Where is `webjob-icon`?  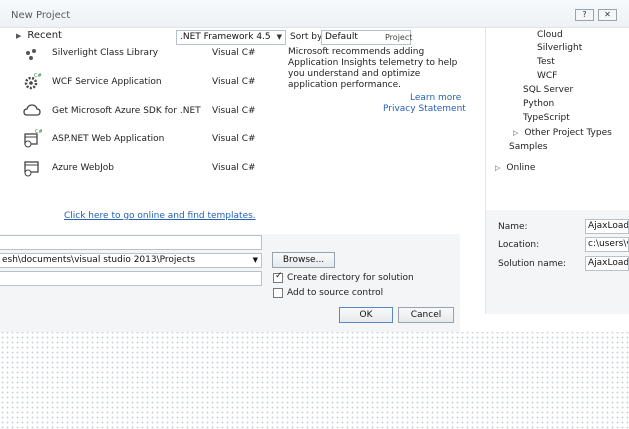
webjob-icon is located at coordinates (31, 169).